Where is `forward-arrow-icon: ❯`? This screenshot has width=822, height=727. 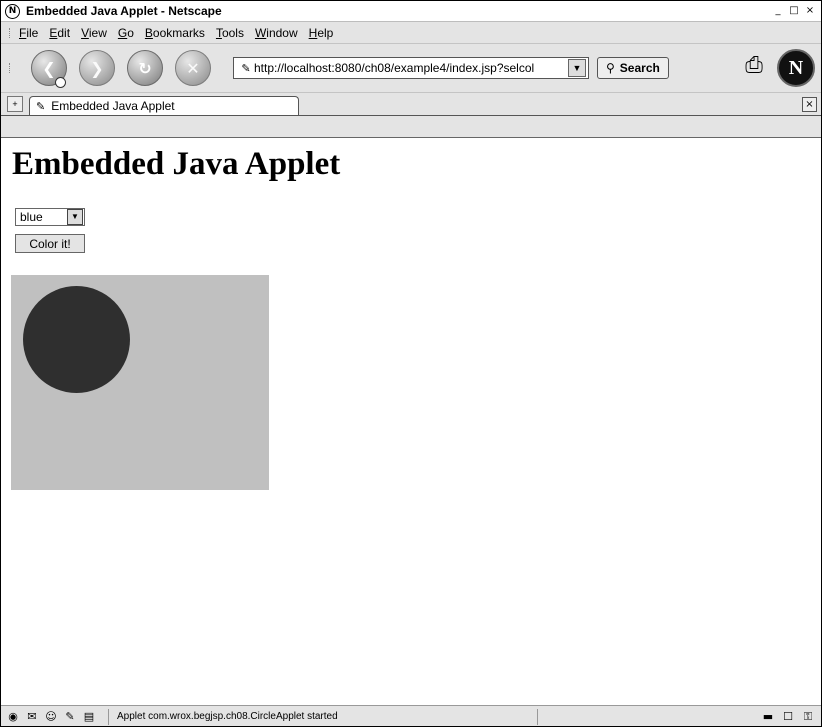
forward-arrow-icon: ❯ is located at coordinates (97, 68).